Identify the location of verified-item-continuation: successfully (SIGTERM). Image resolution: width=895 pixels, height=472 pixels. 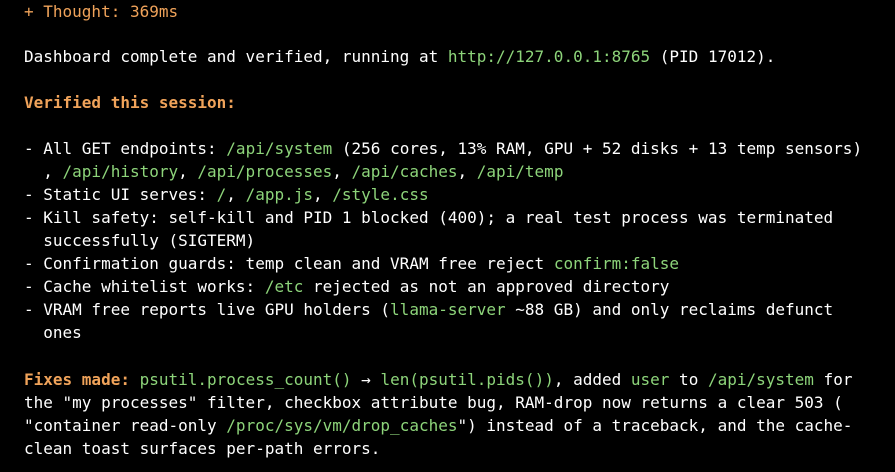
(139, 240).